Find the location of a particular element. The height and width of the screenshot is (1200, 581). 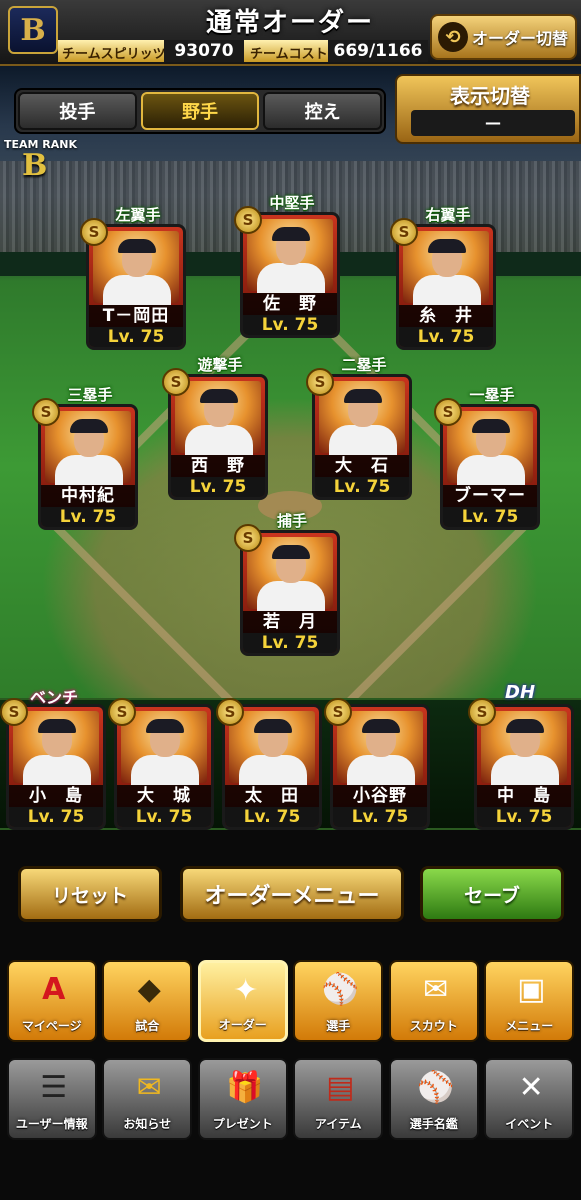

user-info-icon: ☰ is located at coordinates (54, 1087).